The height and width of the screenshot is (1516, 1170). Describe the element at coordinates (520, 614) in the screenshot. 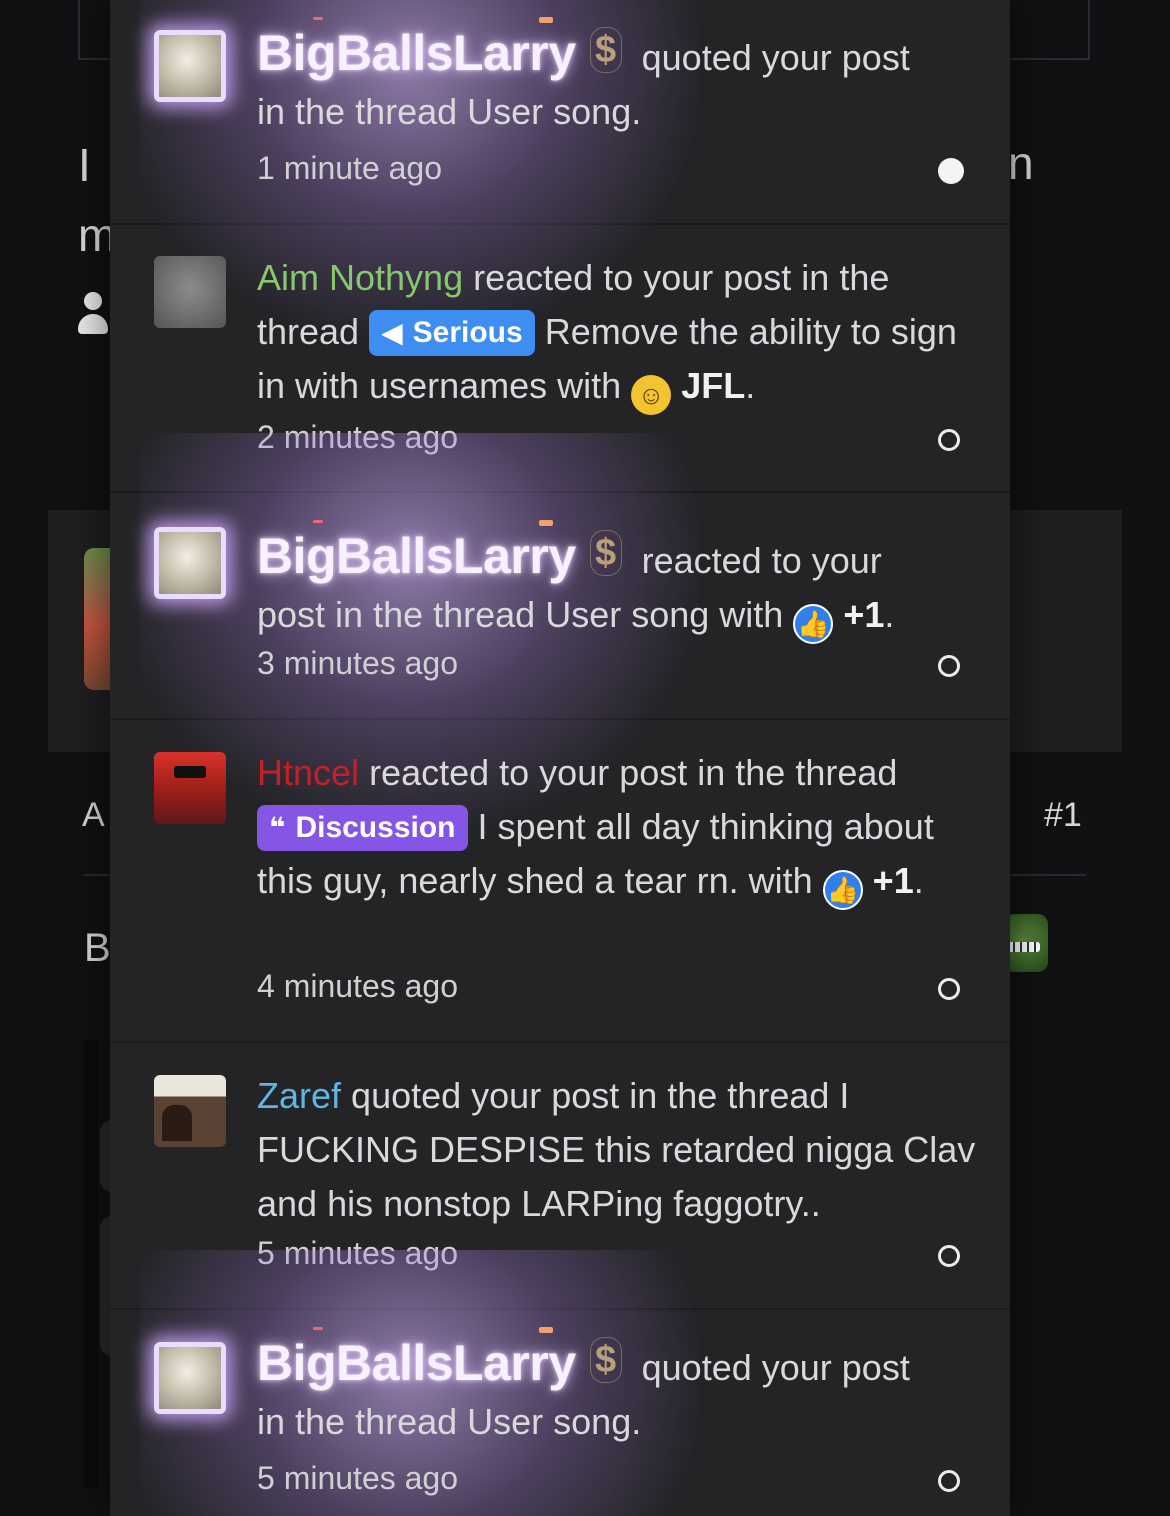

I see `notification-thread-link: post in the thread User song with` at that location.